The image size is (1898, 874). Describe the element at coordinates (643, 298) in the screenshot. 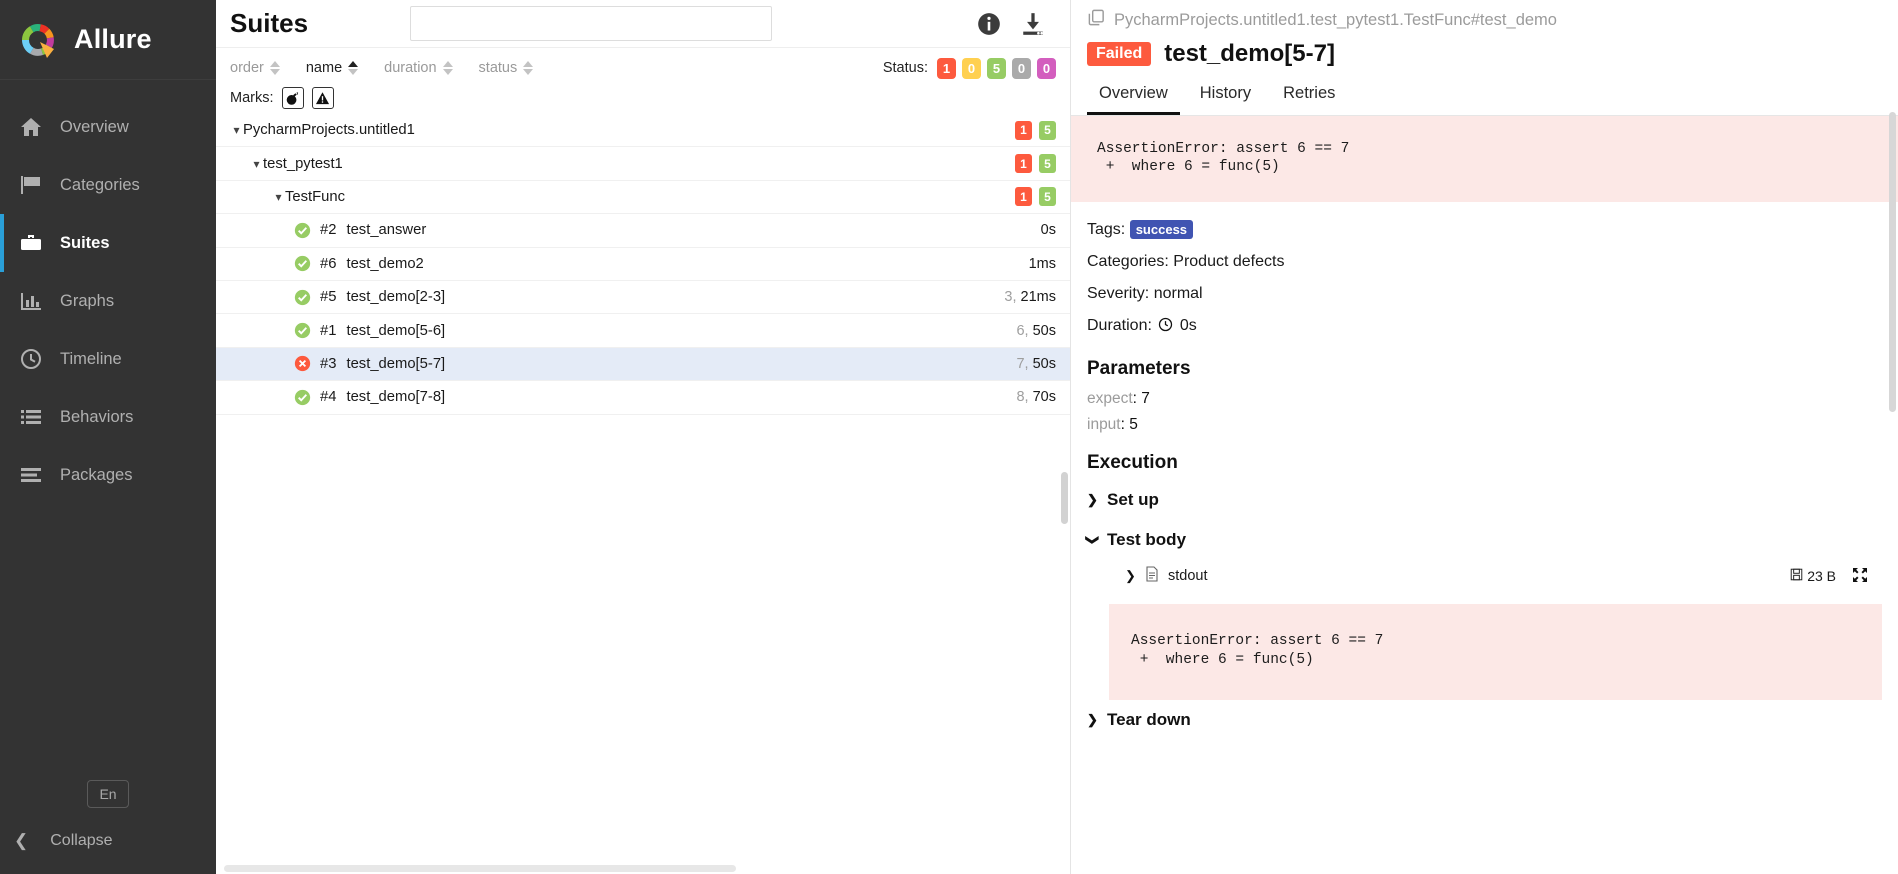

I see `table-row: #5 test_demo[2-3] 3, 21ms` at that location.